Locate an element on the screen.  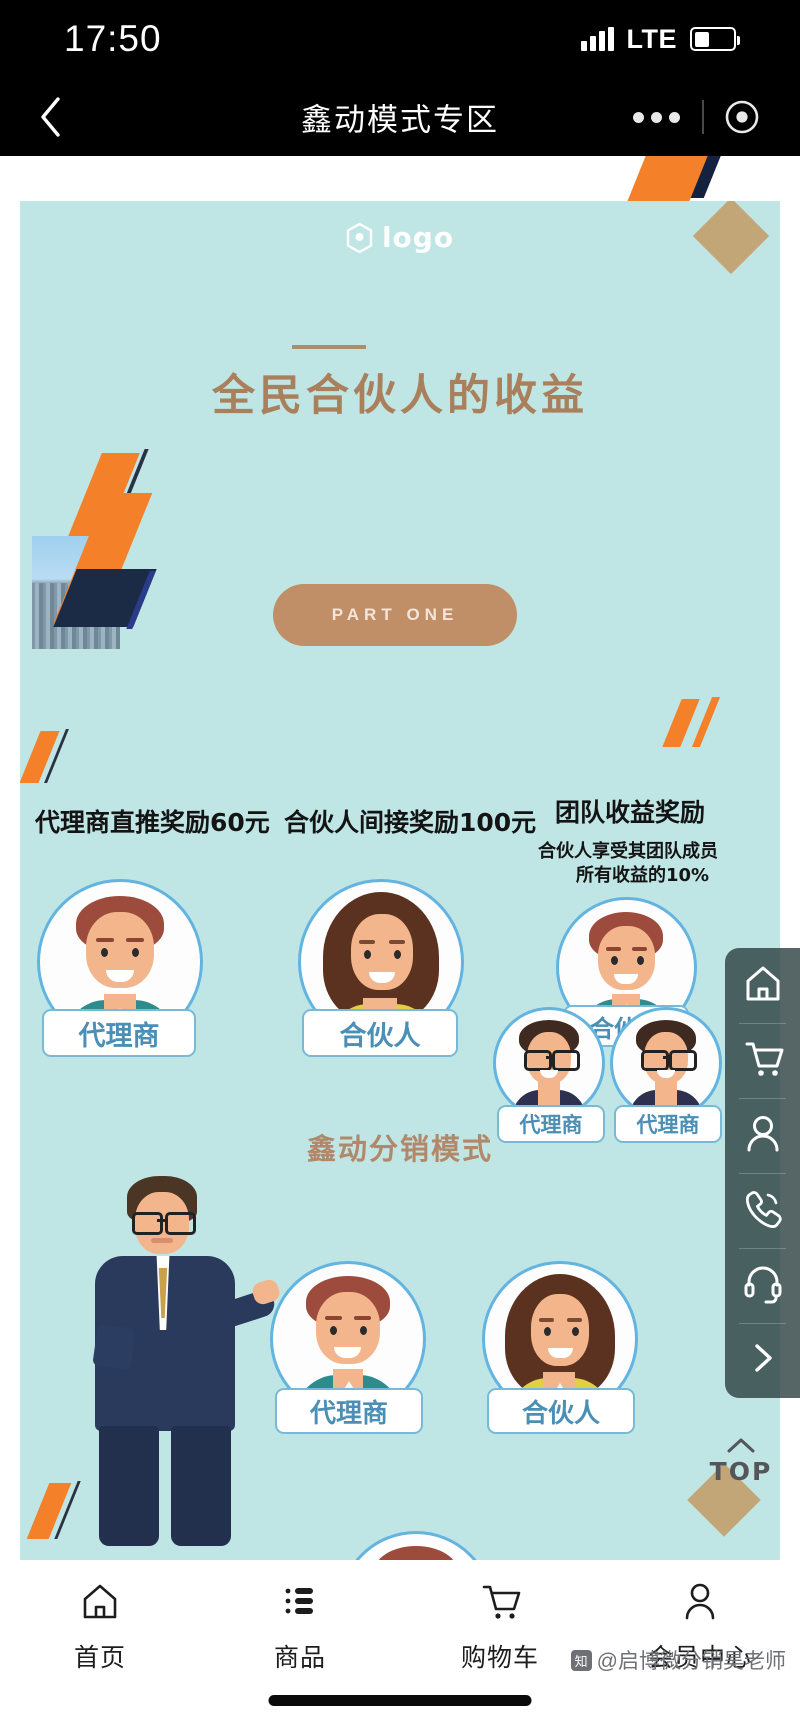
column-2-heading: 合伙人间接奖励100元 is located at coordinates (410, 822).